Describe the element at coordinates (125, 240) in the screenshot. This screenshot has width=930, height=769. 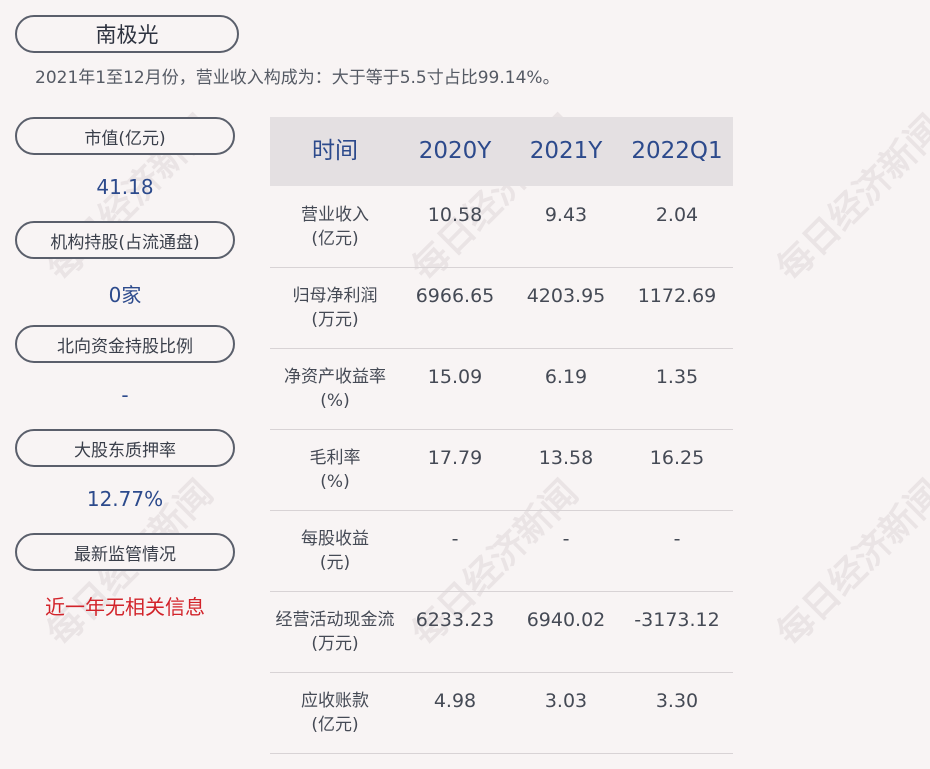
I see `institutional-holding-label: 机构持股(占流通盘)` at that location.